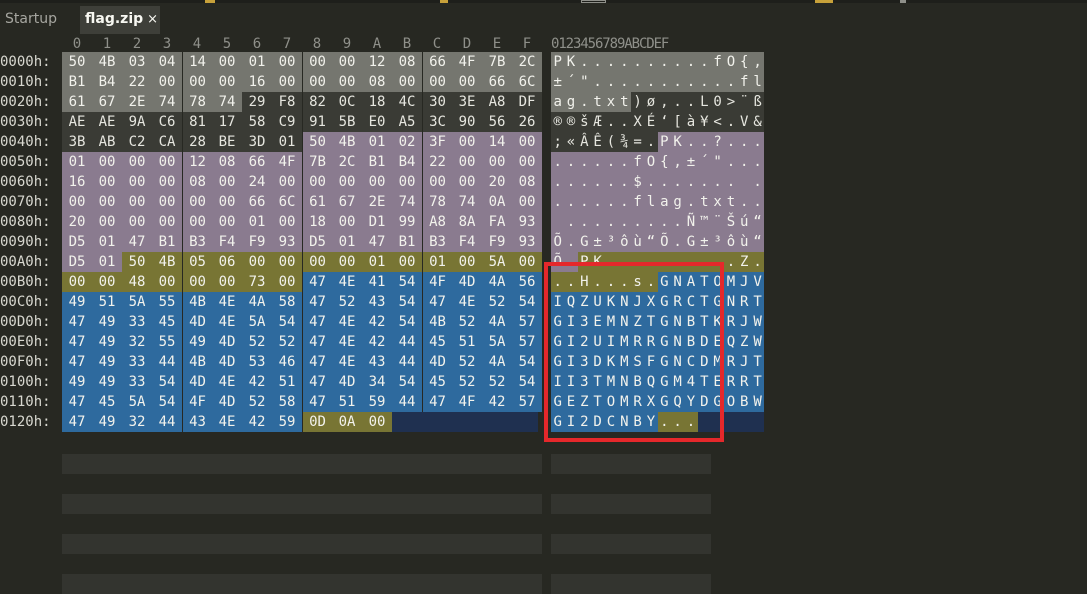 This screenshot has width=1087, height=594. What do you see at coordinates (637, 302) in the screenshot?
I see `ascii-char: J` at bounding box center [637, 302].